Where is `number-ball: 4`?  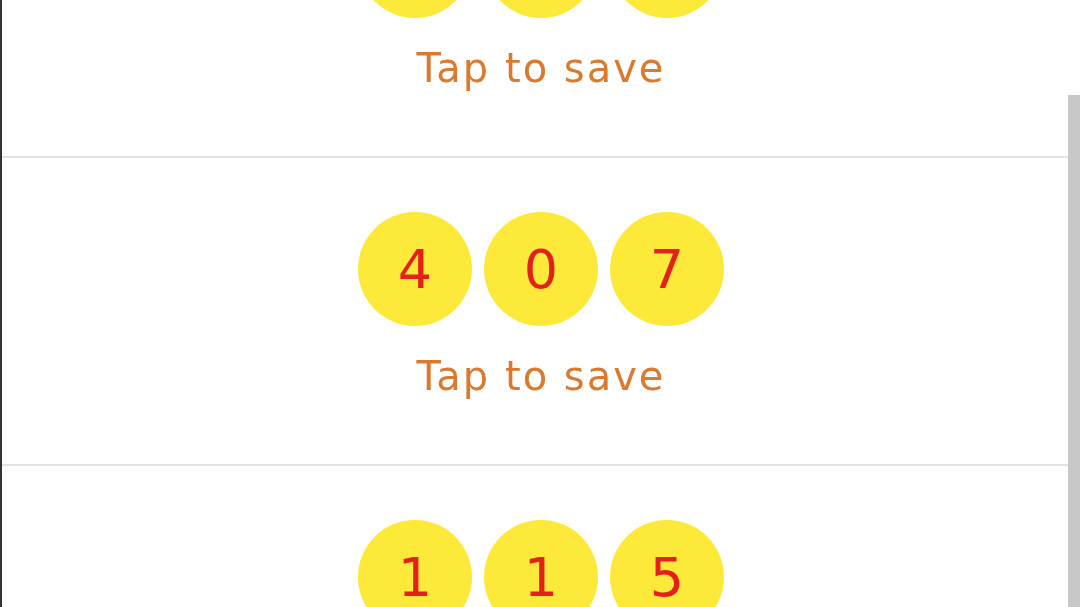 number-ball: 4 is located at coordinates (415, 269).